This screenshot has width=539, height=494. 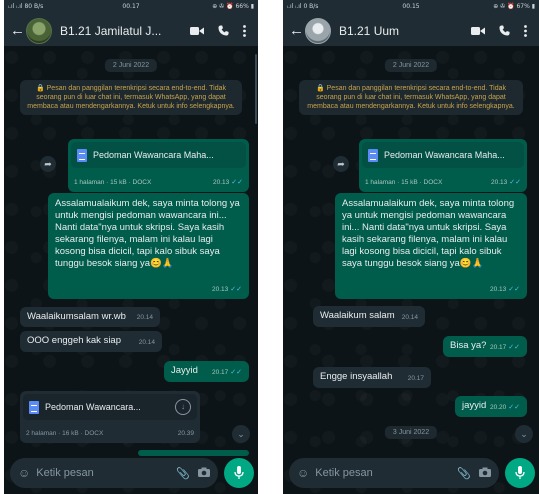 I want to click on chat-header: ← B1.21 Uum, so click(x=411, y=30).